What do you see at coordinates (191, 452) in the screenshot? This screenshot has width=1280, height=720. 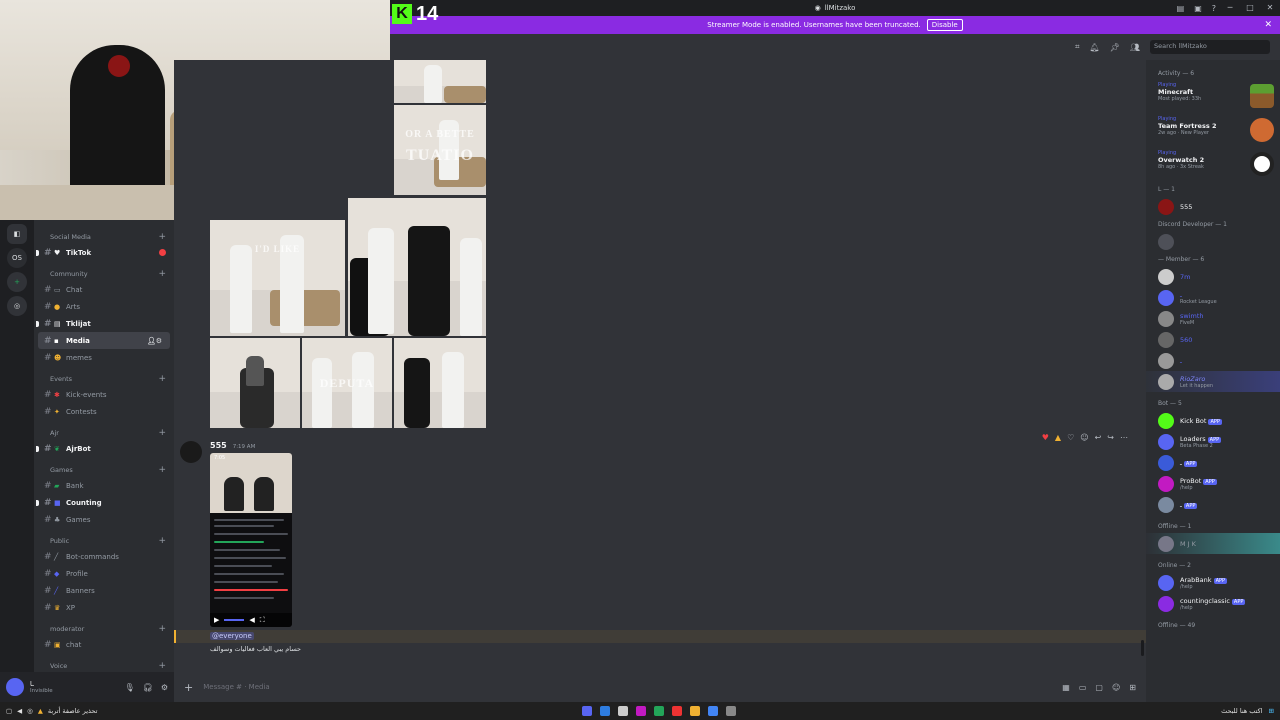 I see `avatar` at bounding box center [191, 452].